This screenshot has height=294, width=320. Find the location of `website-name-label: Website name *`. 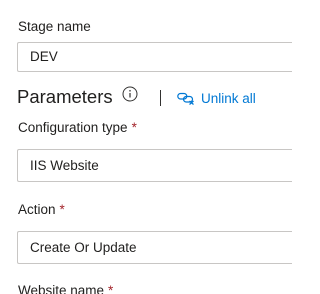

website-name-label: Website name * is located at coordinates (65, 288).